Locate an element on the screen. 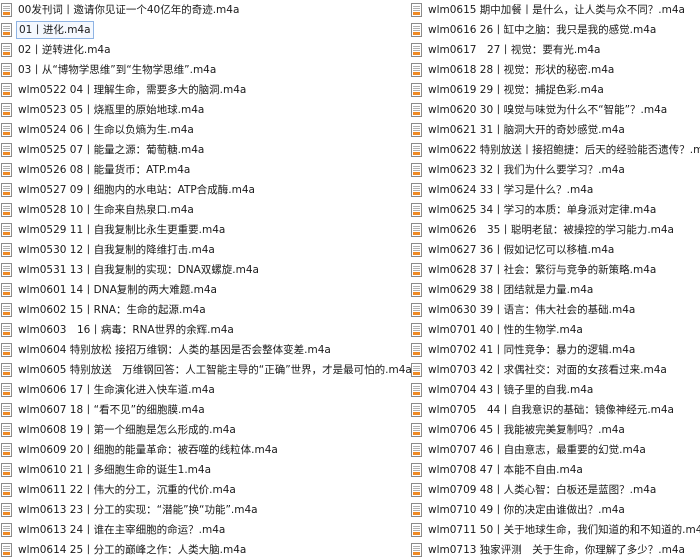 Image resolution: width=700 pixels, height=560 pixels. file-name: wlm0607 18丨“看不见”的细胞膜.m4a is located at coordinates (111, 410).